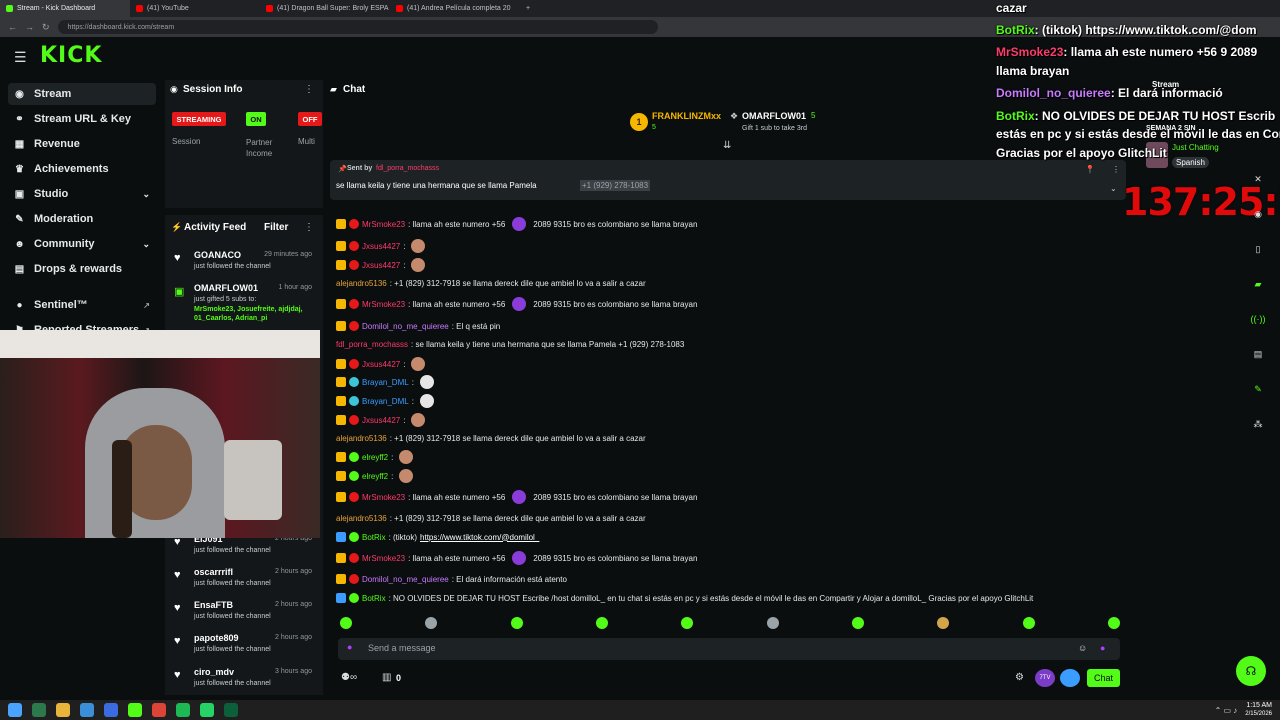 The width and height of the screenshot is (1280, 720). I want to click on browser-tab-2: (41) Dragon Ball Super: Broly ESPA, so click(325, 8).